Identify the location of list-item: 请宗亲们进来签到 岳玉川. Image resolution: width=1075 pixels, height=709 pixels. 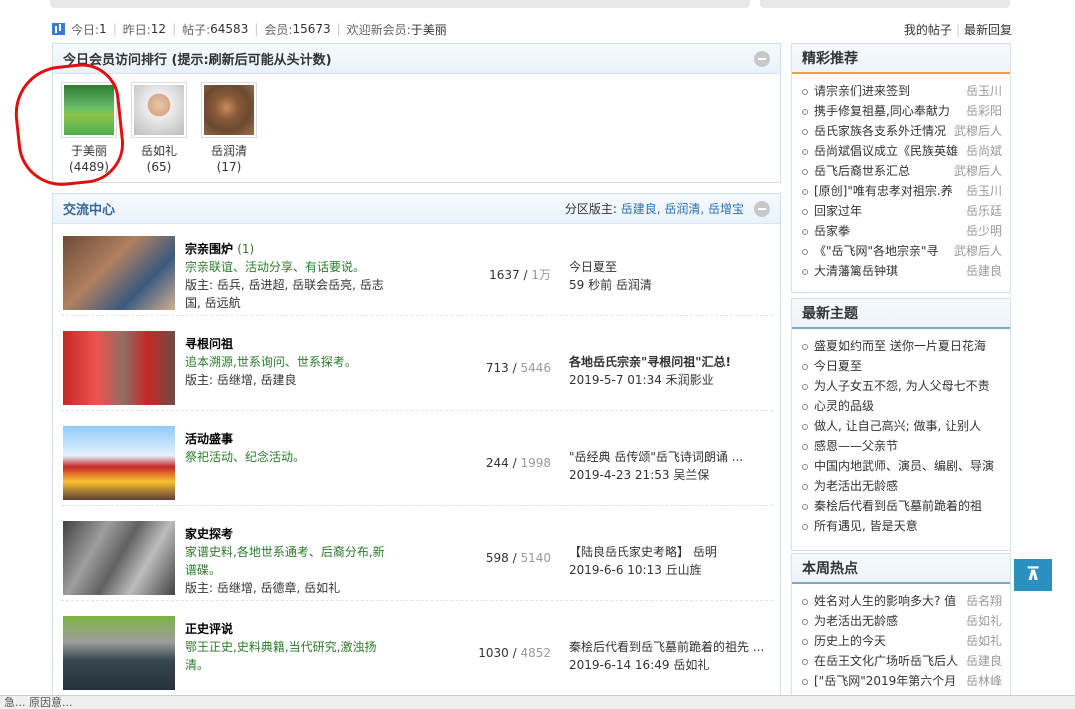
(902, 92).